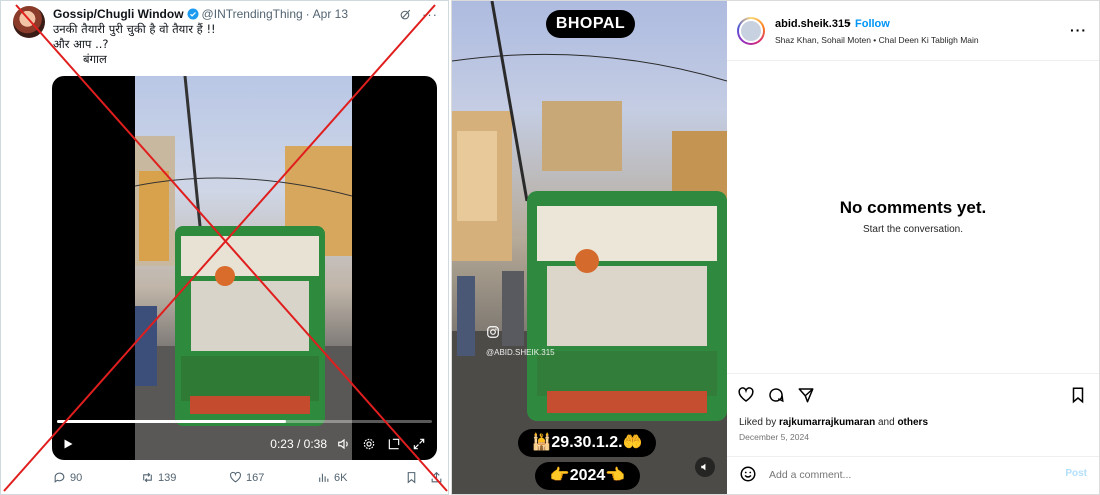 The image size is (1100, 495). What do you see at coordinates (886, 422) in the screenshot?
I see `liked-by-middle: and` at bounding box center [886, 422].